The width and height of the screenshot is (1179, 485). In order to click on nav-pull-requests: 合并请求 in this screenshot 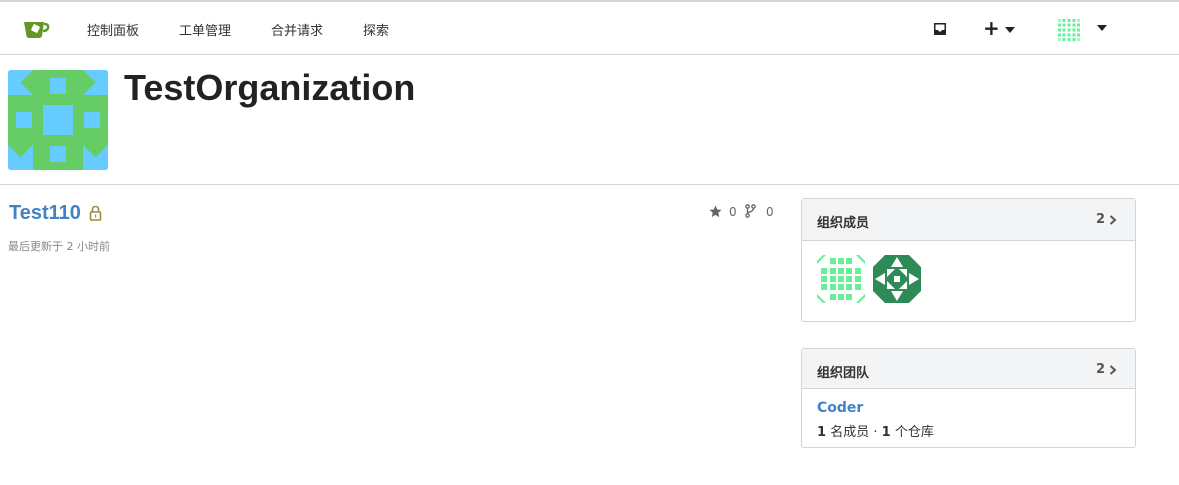, I will do `click(297, 29)`.